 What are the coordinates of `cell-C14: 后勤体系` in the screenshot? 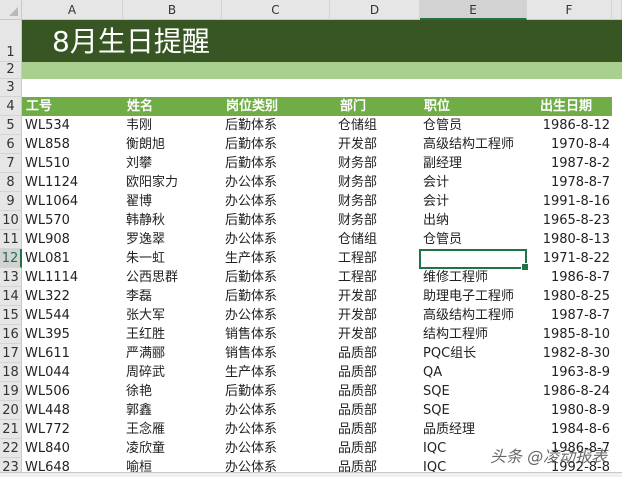 It's located at (276, 296).